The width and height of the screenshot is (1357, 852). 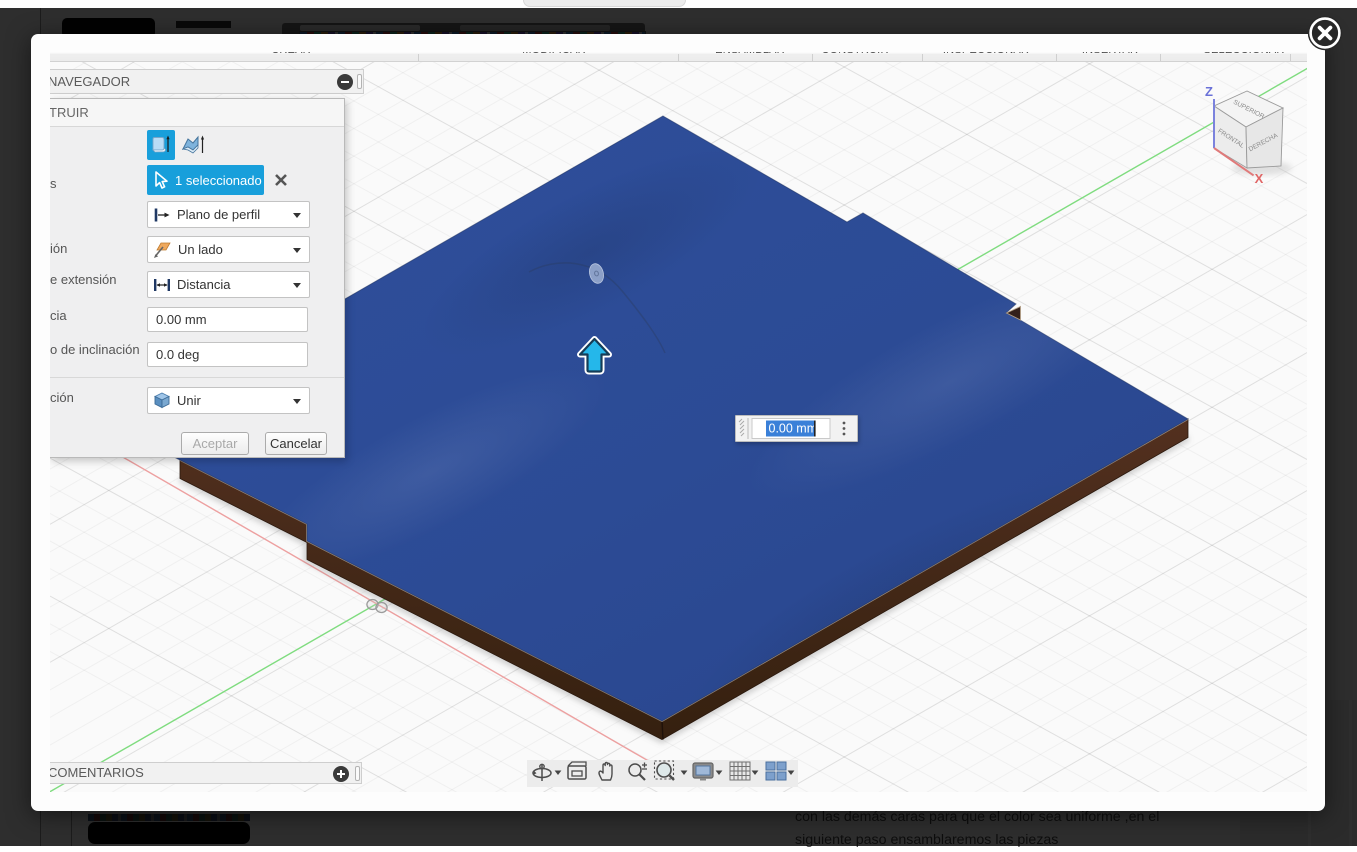 I want to click on svg-text: Z, so click(x=1209, y=91).